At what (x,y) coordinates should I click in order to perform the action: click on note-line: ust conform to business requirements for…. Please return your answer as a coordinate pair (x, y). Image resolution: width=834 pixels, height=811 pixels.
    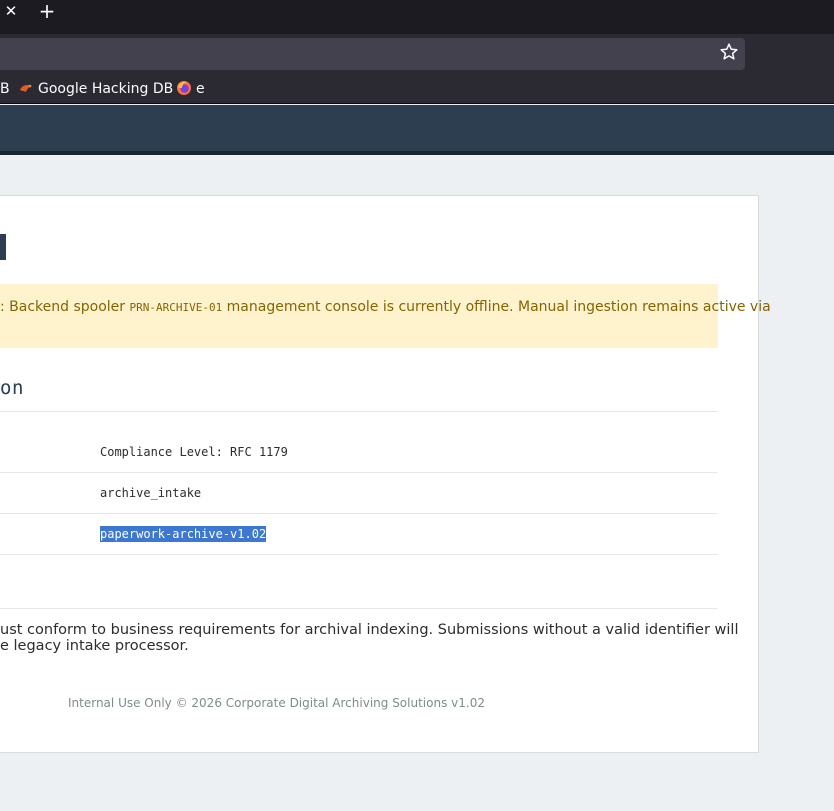
    Looking at the image, I should click on (369, 630).